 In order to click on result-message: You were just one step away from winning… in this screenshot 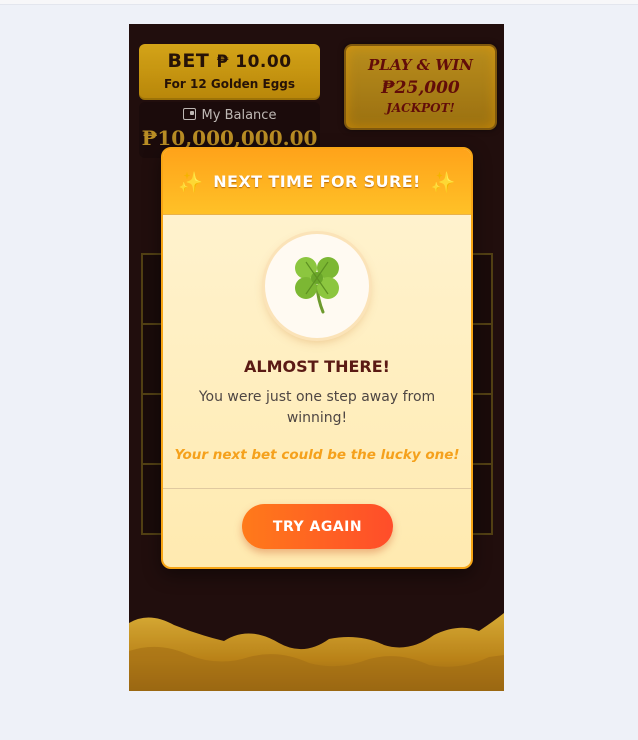, I will do `click(317, 407)`.